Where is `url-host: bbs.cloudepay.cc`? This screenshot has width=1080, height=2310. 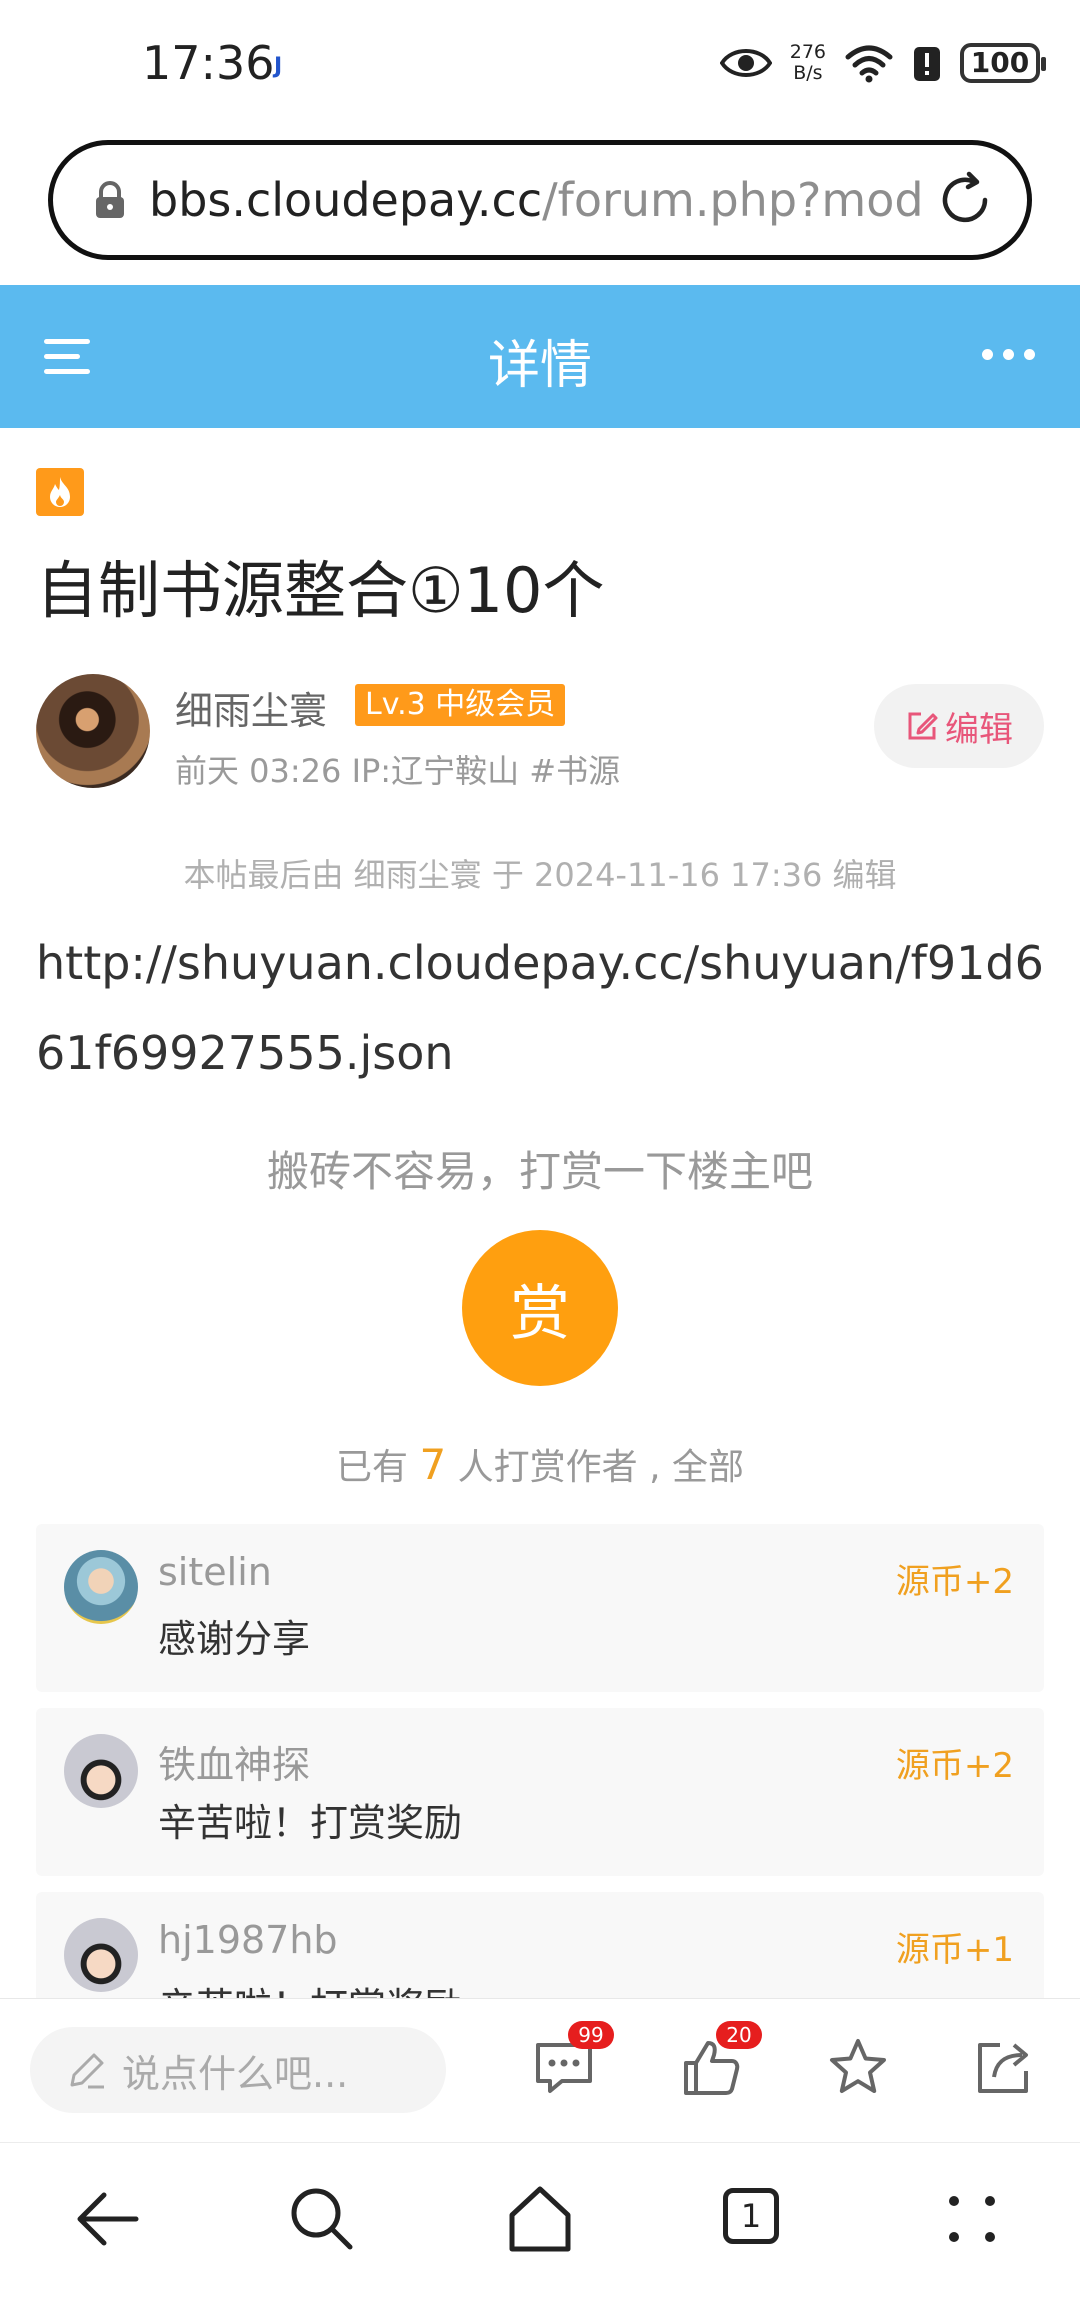
url-host: bbs.cloudepay.cc is located at coordinates (346, 200).